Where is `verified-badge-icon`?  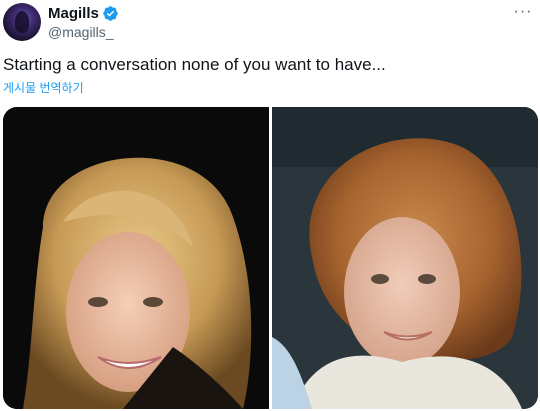 verified-badge-icon is located at coordinates (110, 13).